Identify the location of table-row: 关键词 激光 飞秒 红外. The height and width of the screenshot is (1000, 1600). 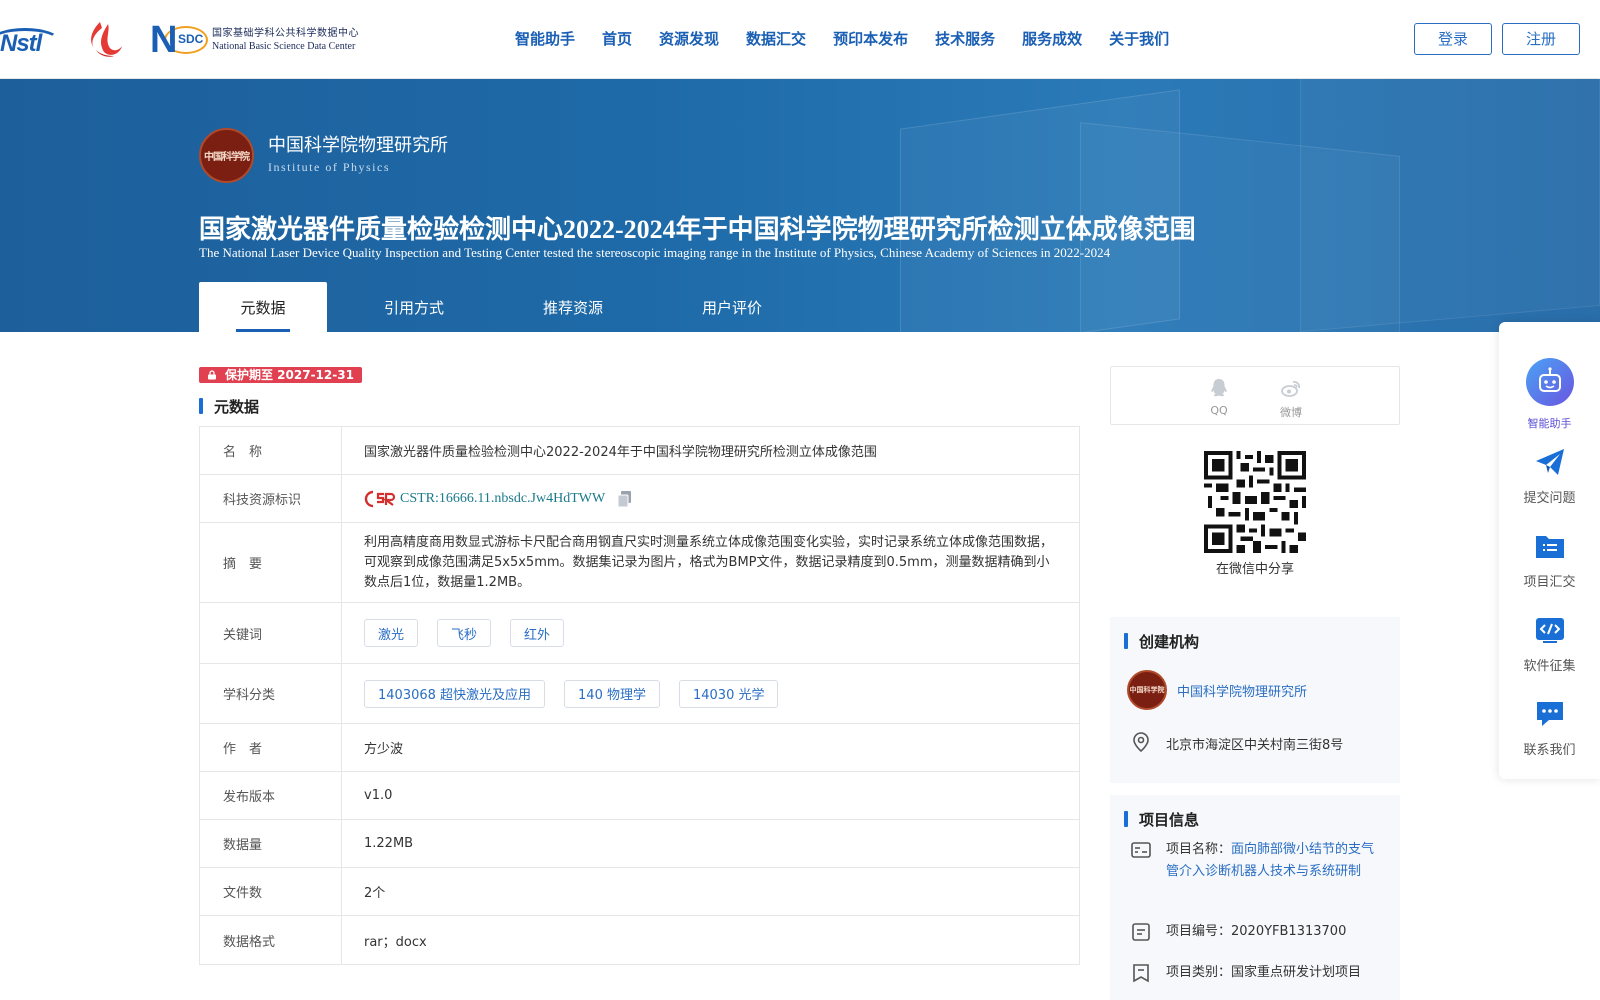
(639, 633).